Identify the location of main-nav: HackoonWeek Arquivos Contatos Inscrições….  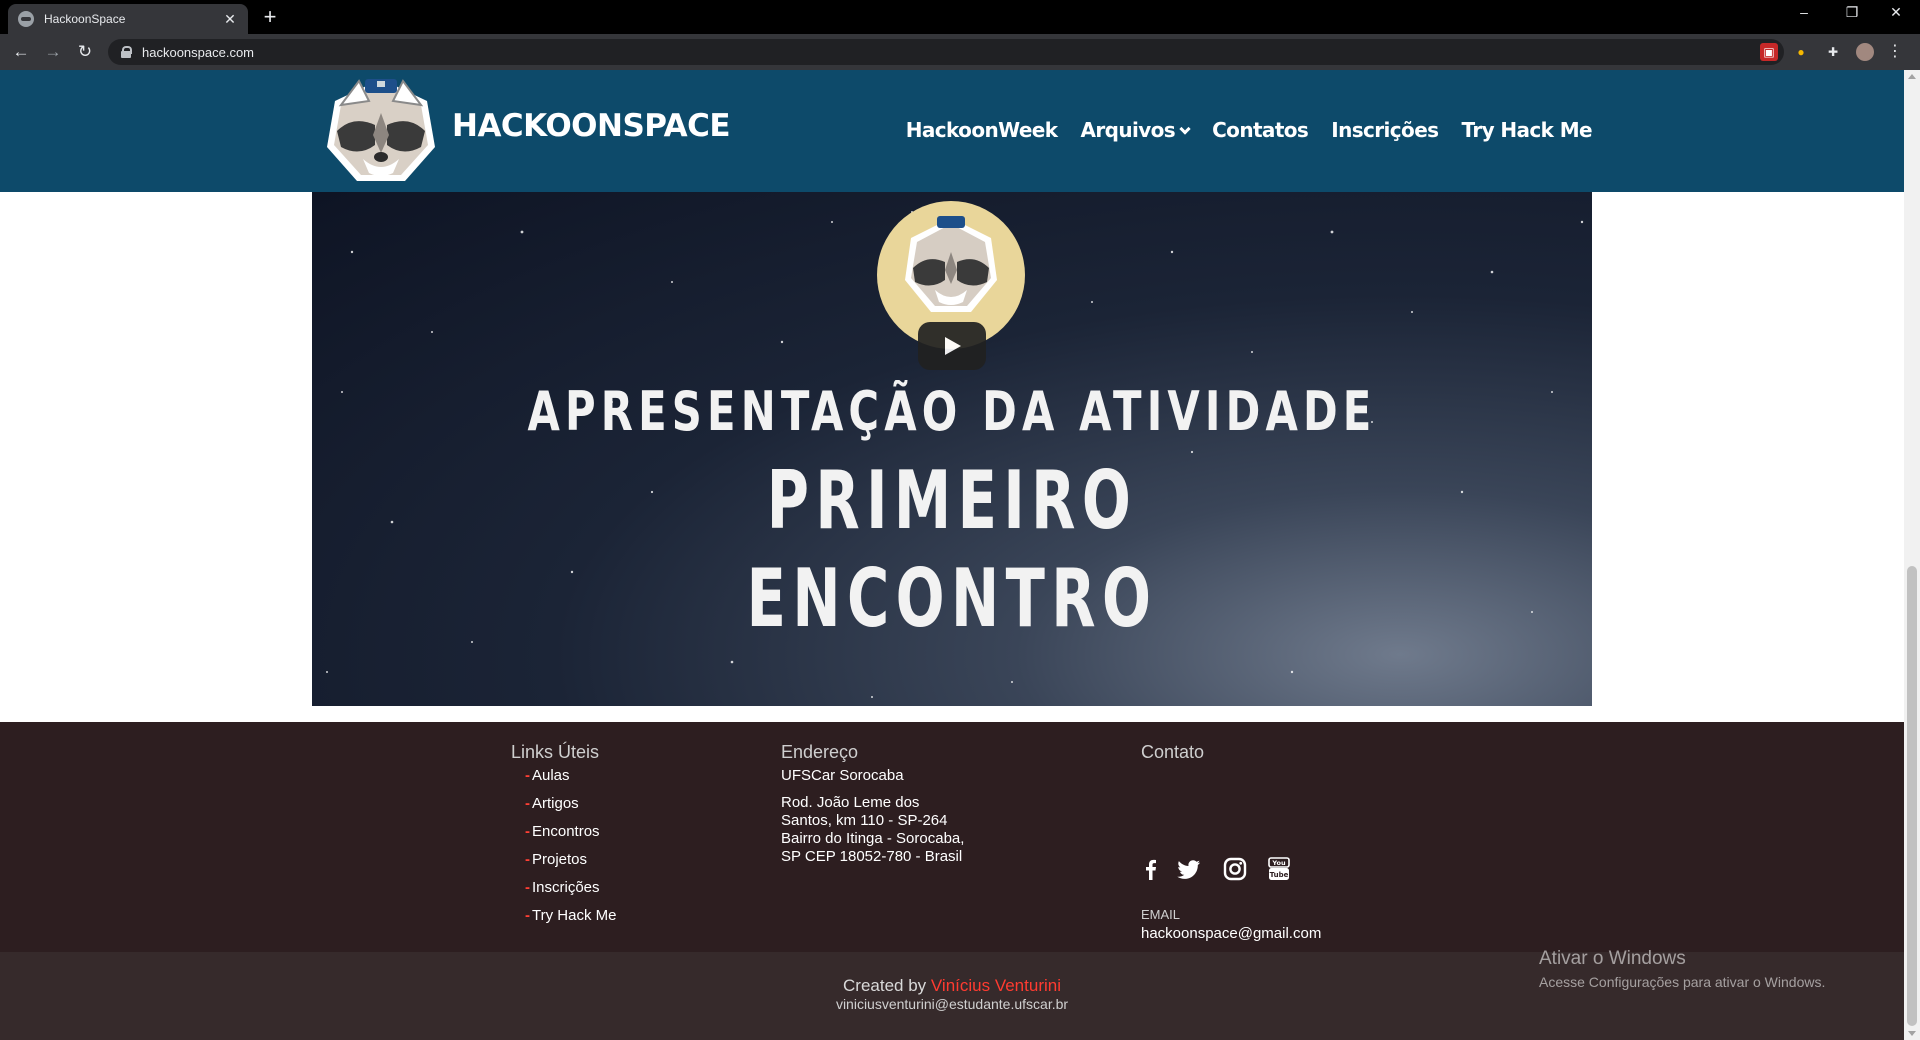
(1249, 130).